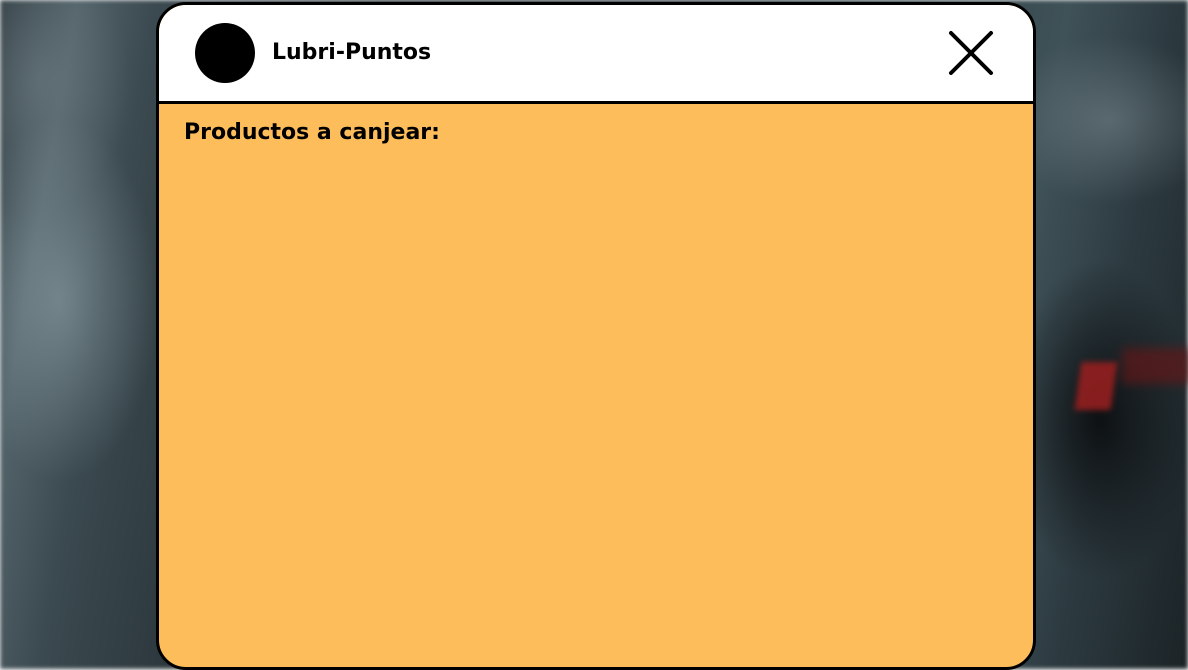 Image resolution: width=1188 pixels, height=670 pixels. What do you see at coordinates (596, 54) in the screenshot?
I see `dialog-header: Lubri-Puntos` at bounding box center [596, 54].